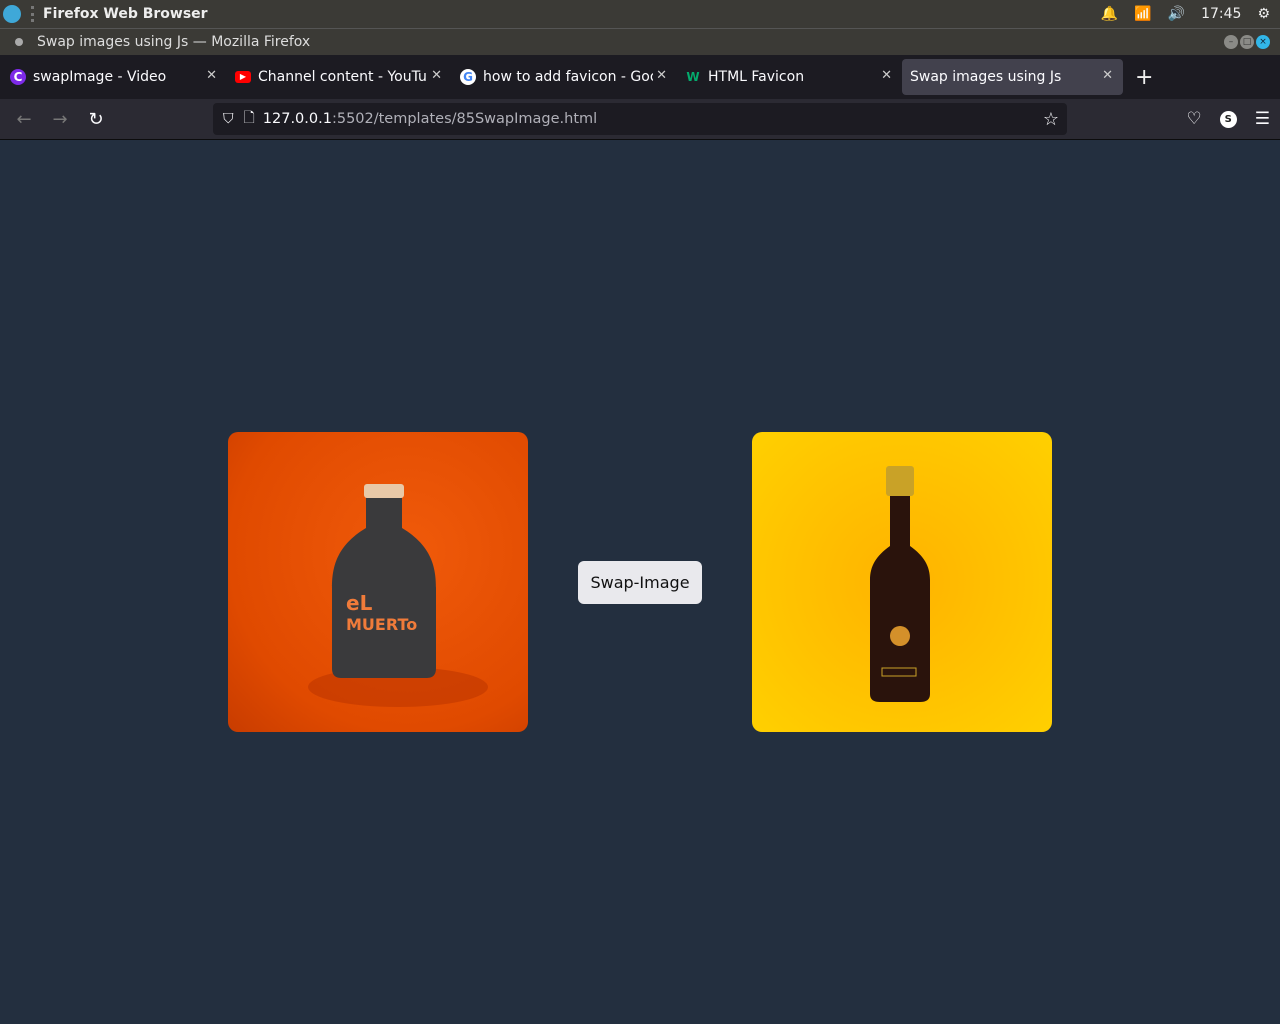 The image size is (1280, 1024). What do you see at coordinates (693, 77) in the screenshot?
I see `w3schools-icon: W` at bounding box center [693, 77].